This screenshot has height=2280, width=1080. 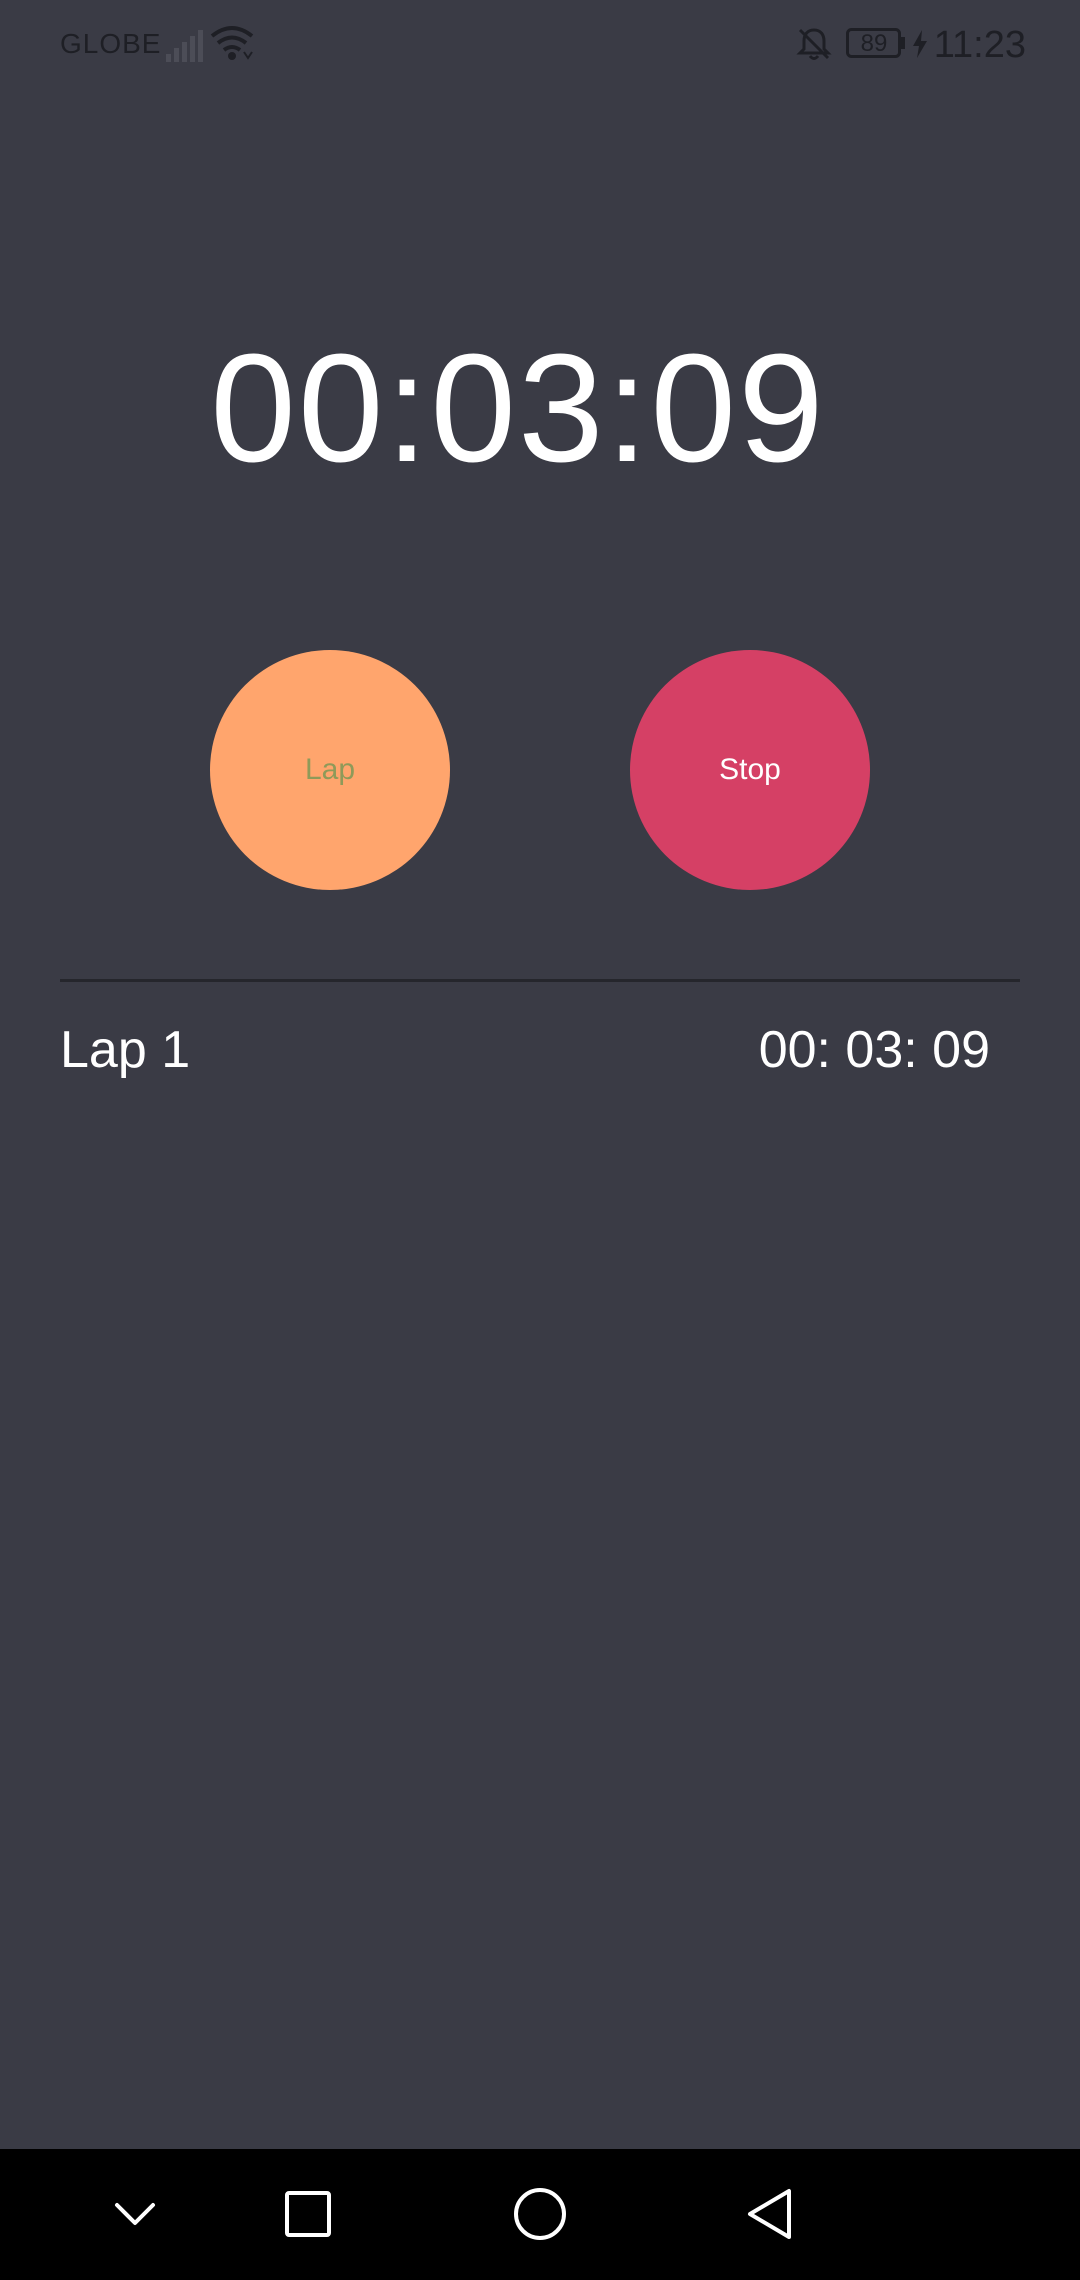 What do you see at coordinates (540, 46) in the screenshot?
I see `status-bar: GLOBE 89 11:23` at bounding box center [540, 46].